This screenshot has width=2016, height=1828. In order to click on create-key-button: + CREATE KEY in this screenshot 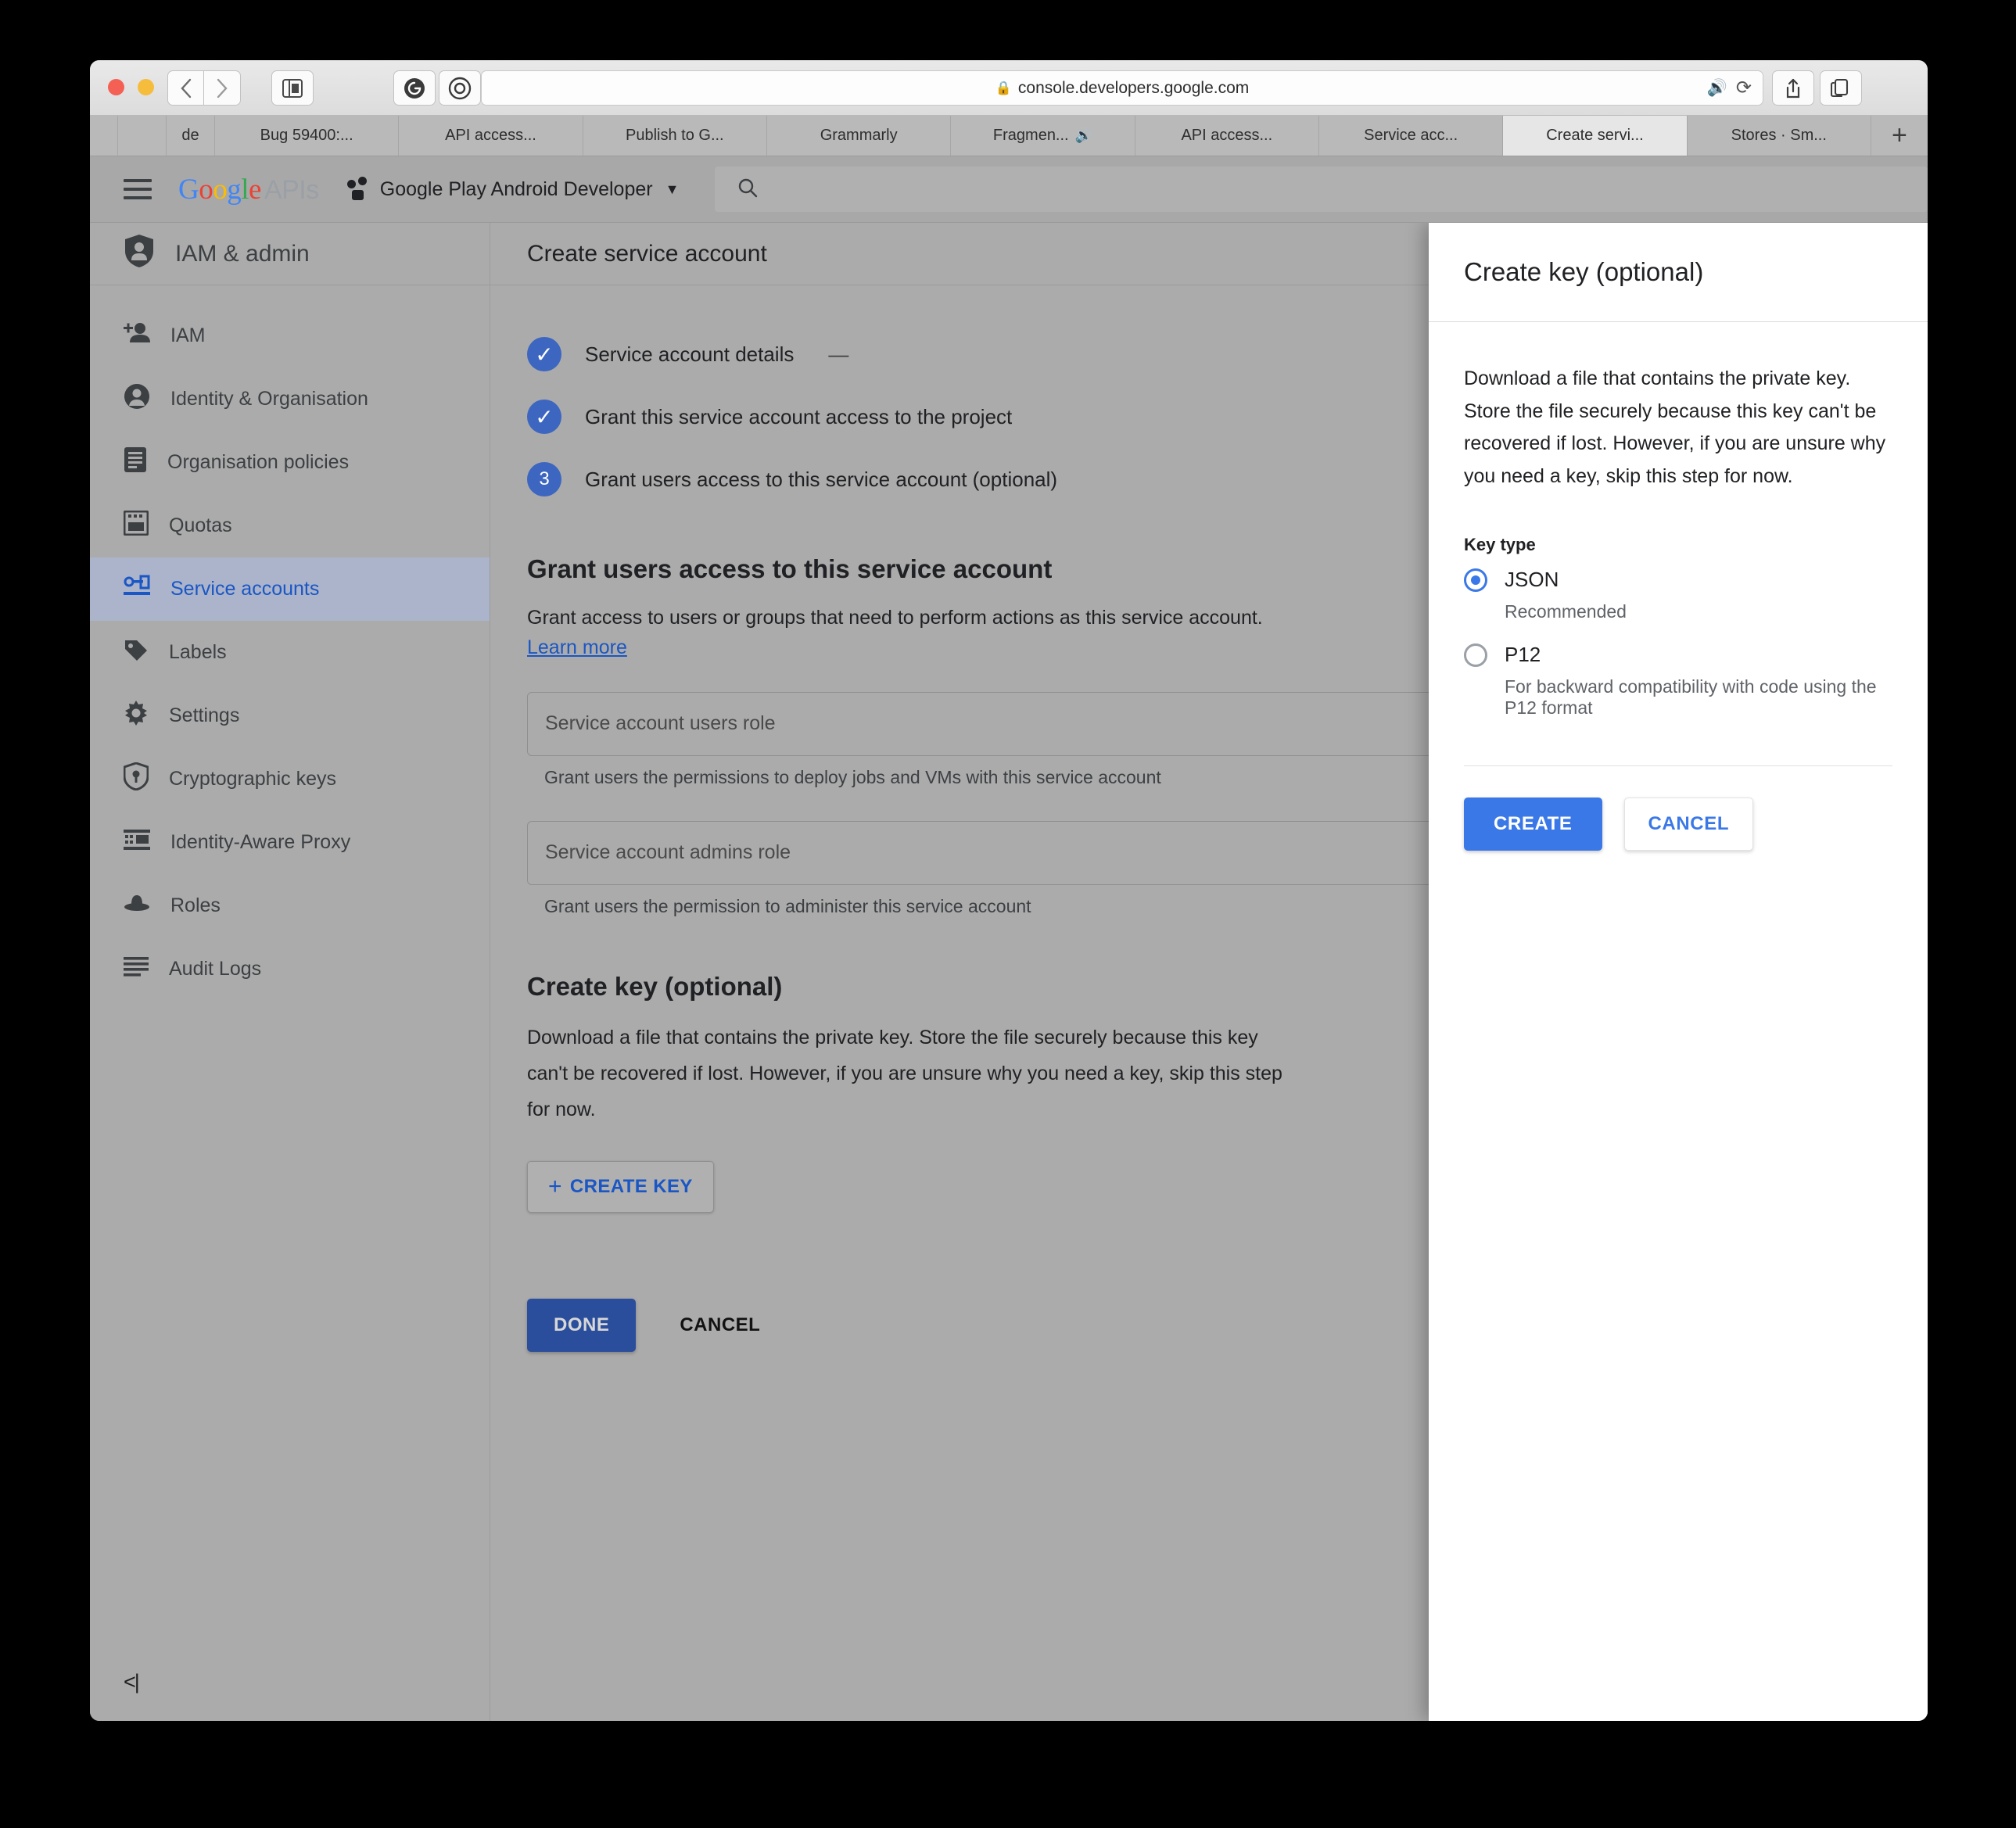, I will do `click(620, 1187)`.